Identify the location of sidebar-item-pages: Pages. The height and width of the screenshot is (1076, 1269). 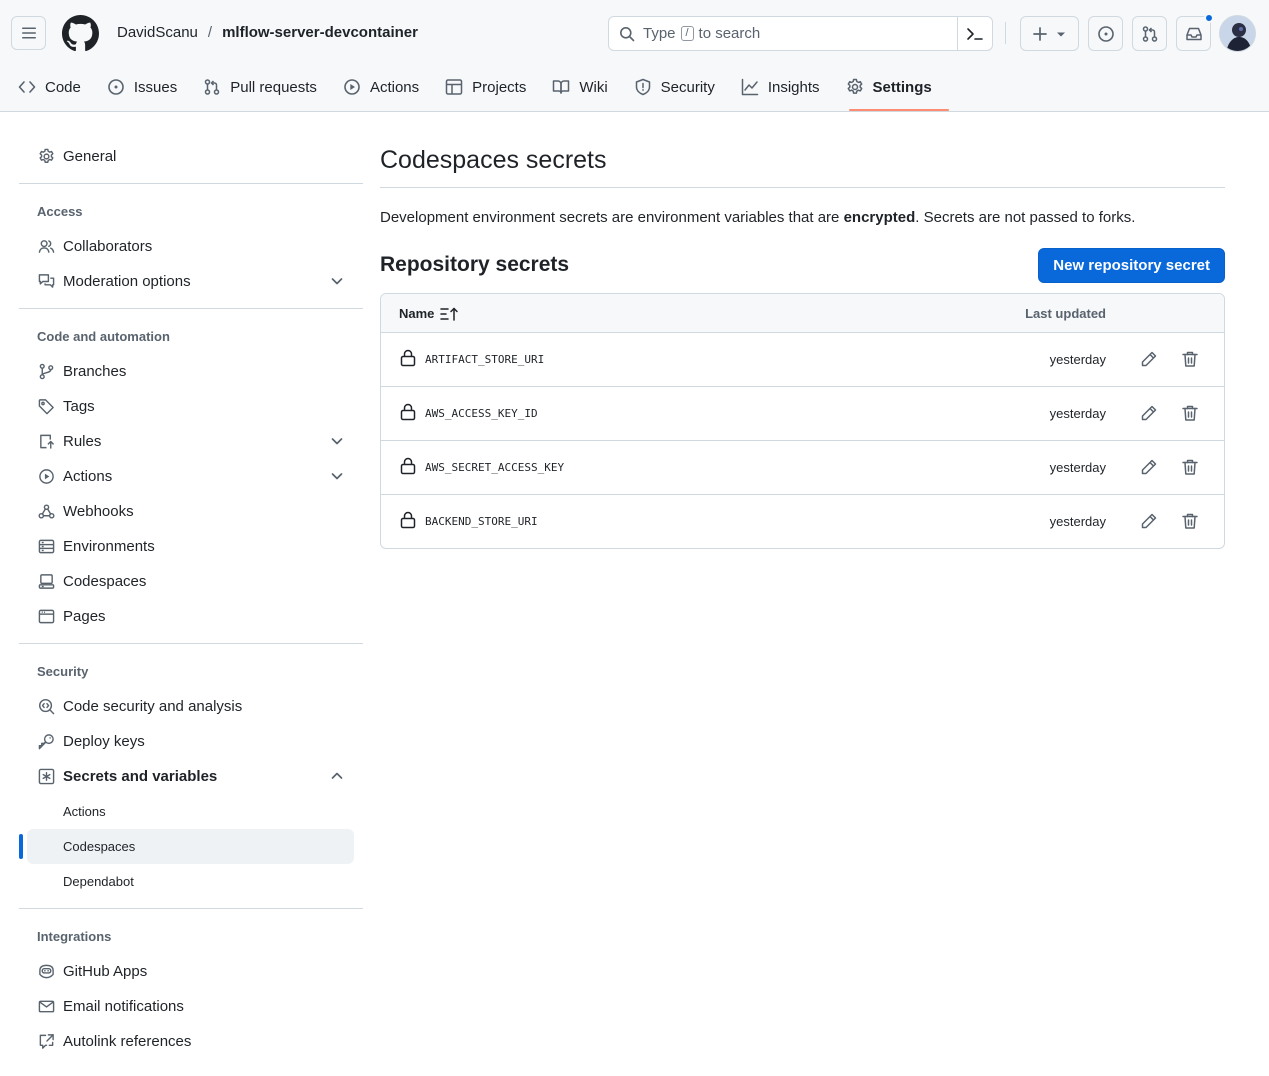
(191, 616).